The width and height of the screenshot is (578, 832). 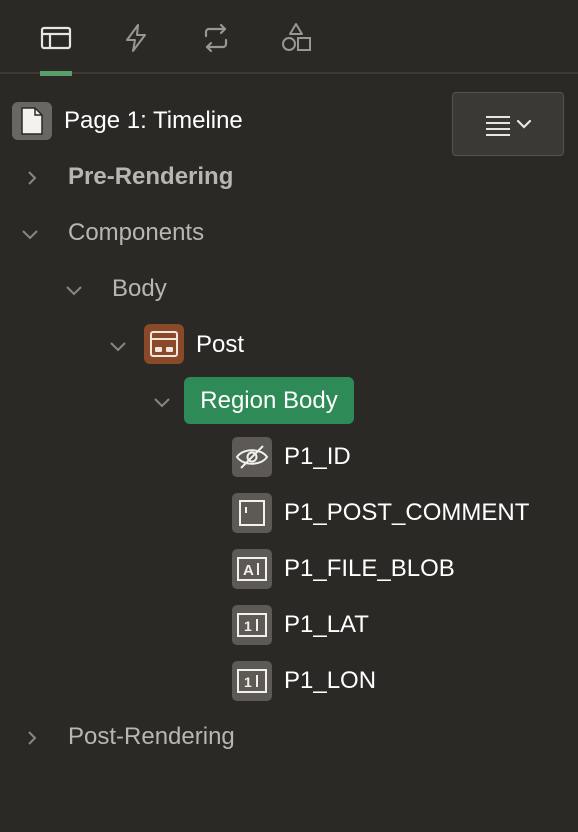 I want to click on tree-node-body: Body, so click(x=115, y=289).